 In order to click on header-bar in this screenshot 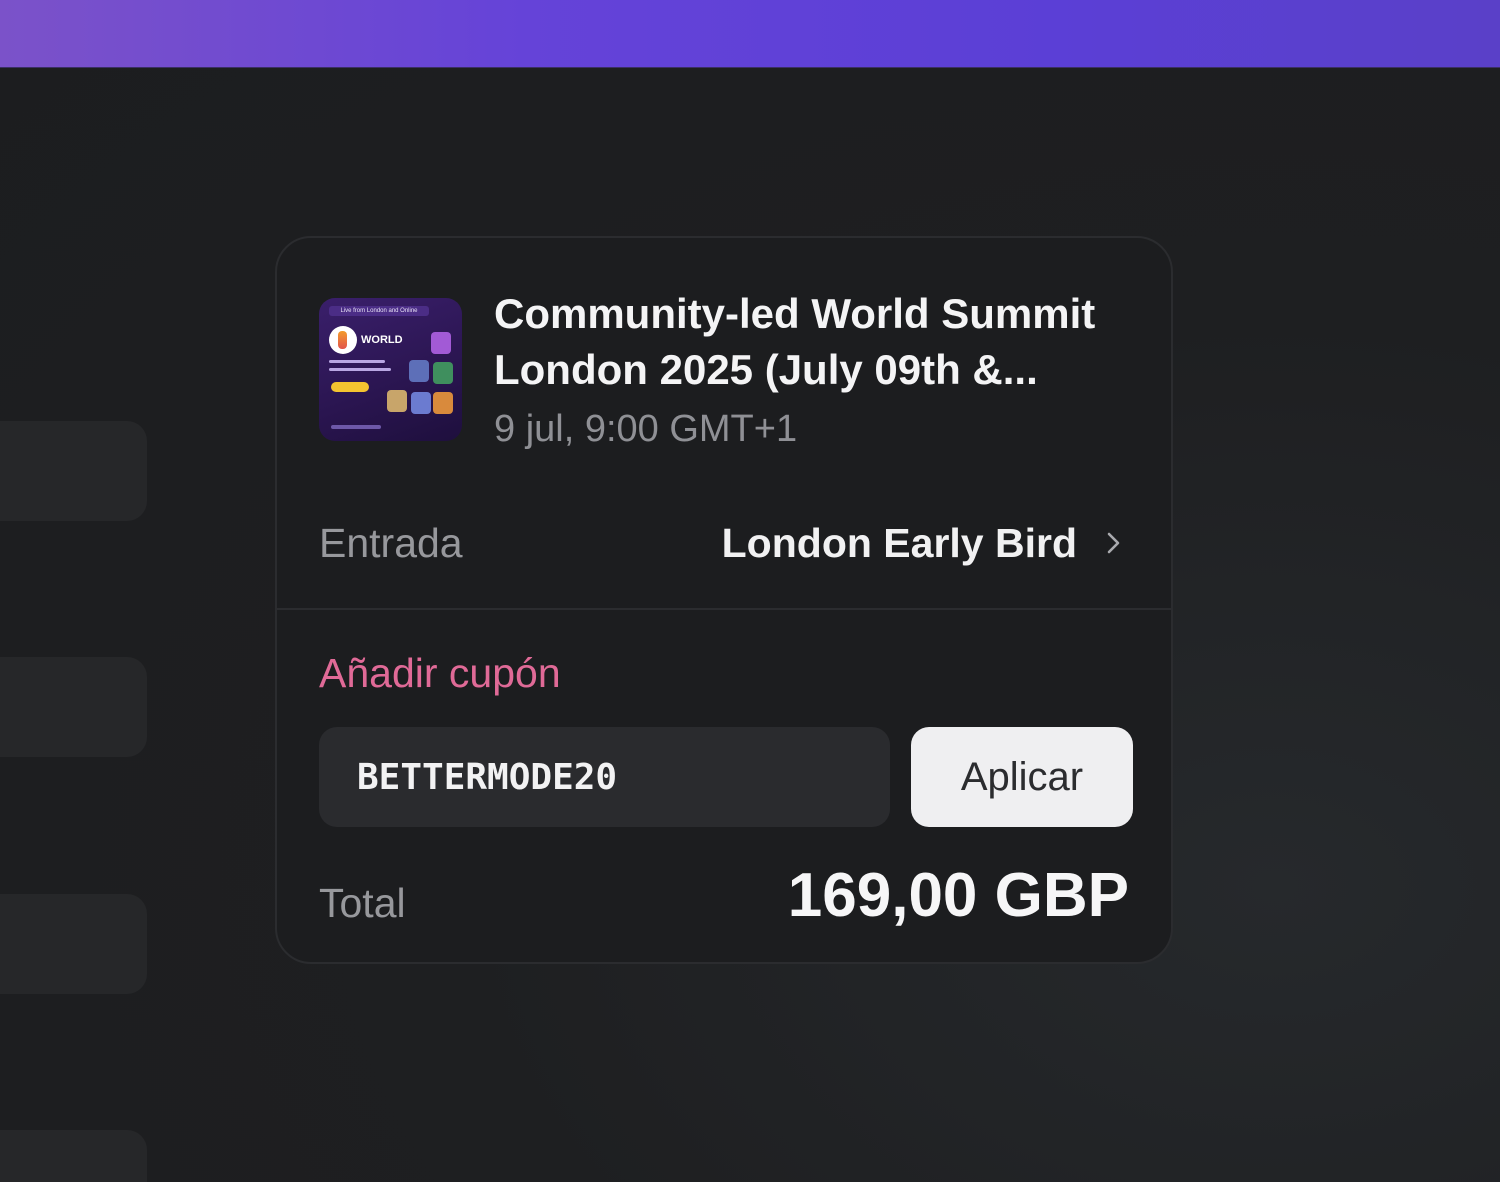, I will do `click(750, 34)`.